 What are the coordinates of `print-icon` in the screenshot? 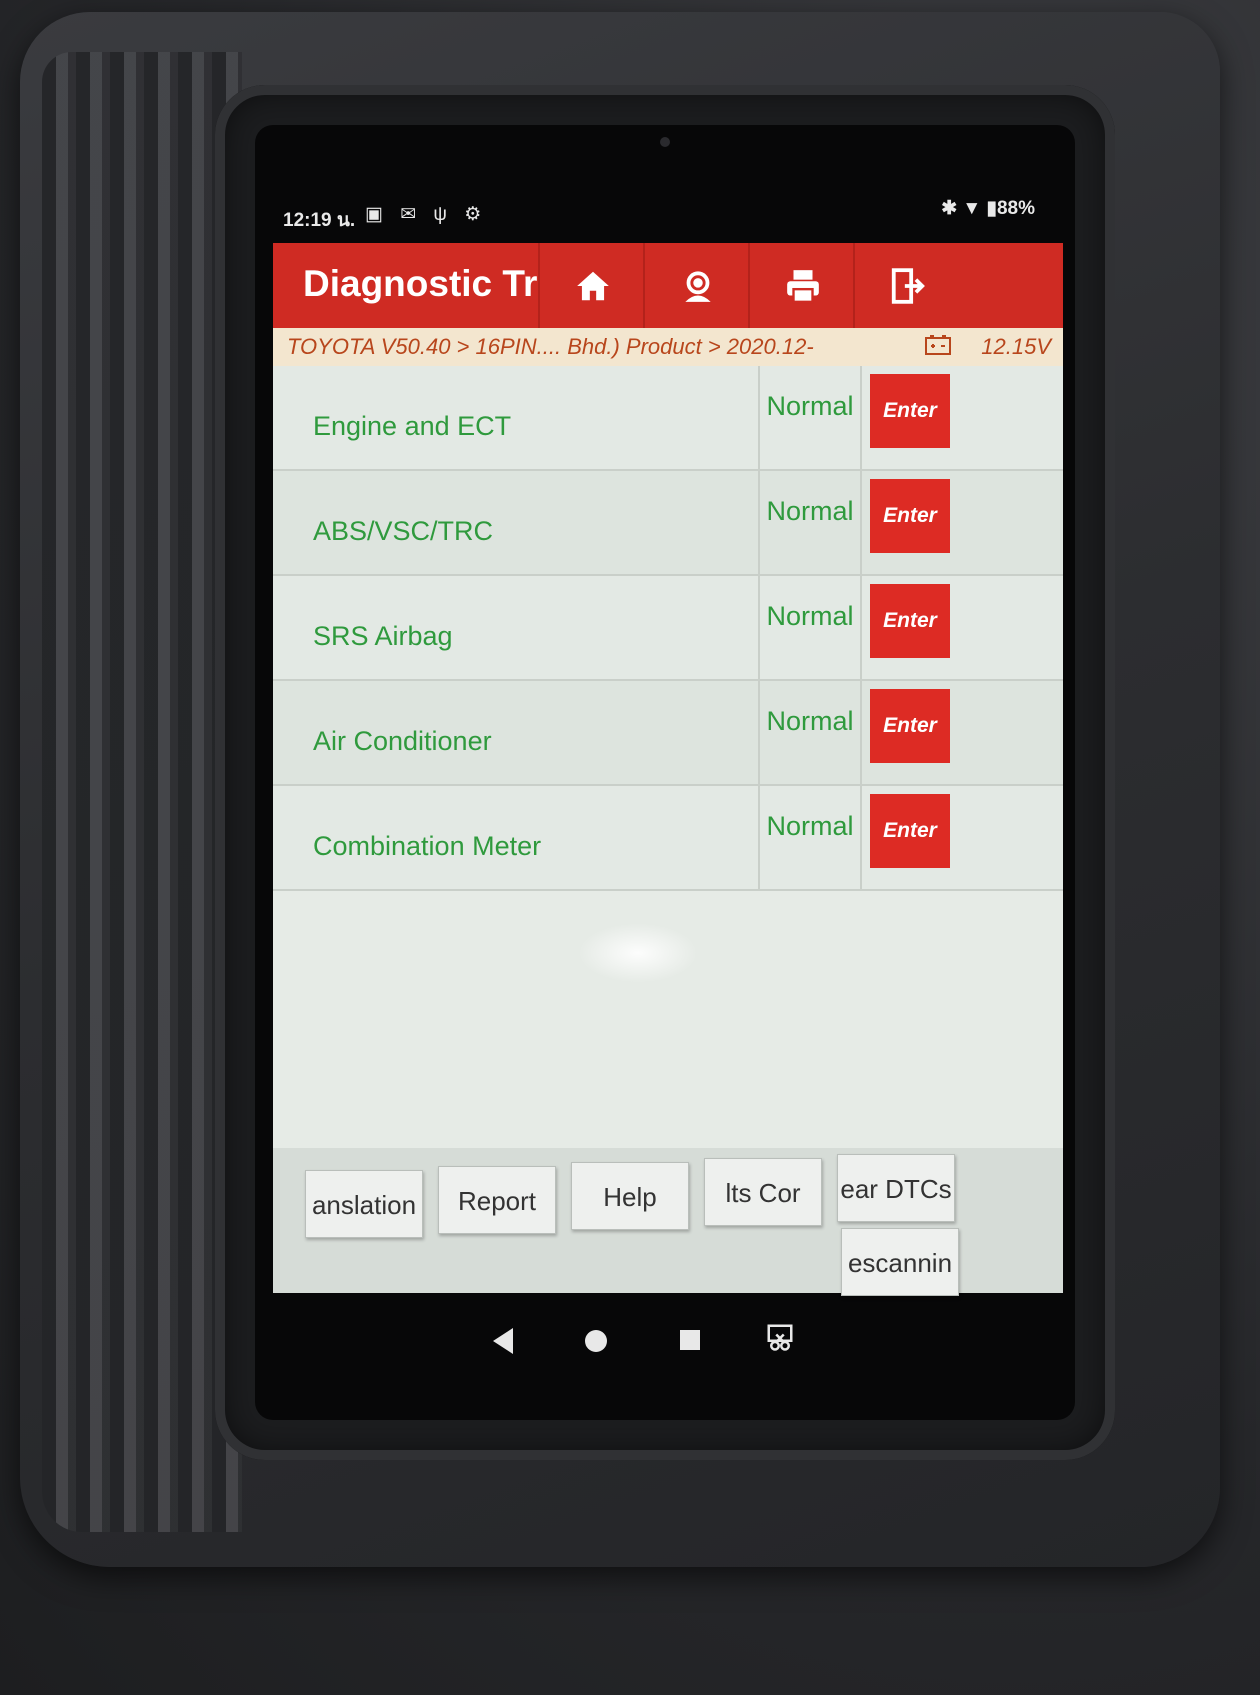 It's located at (802, 286).